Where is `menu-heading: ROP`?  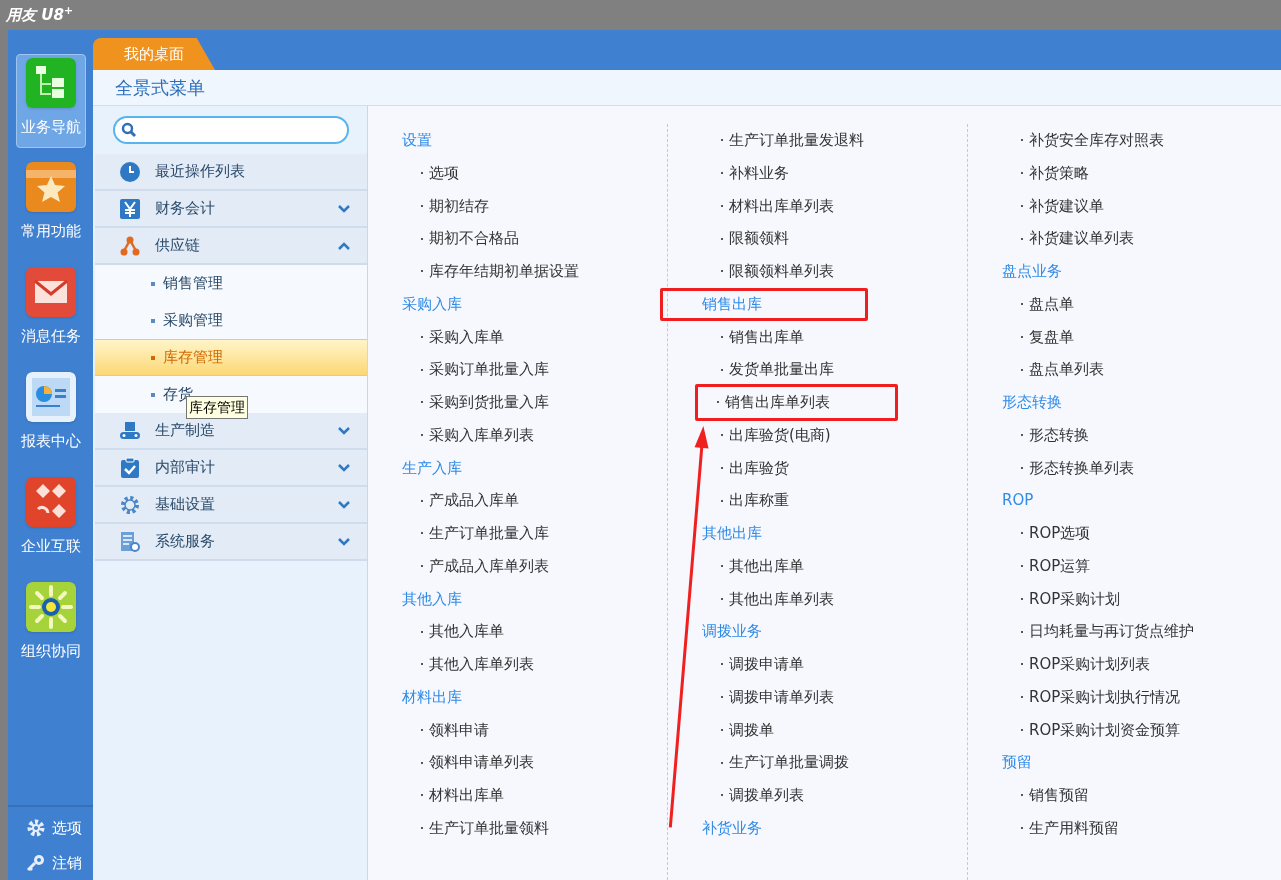 menu-heading: ROP is located at coordinates (1018, 501).